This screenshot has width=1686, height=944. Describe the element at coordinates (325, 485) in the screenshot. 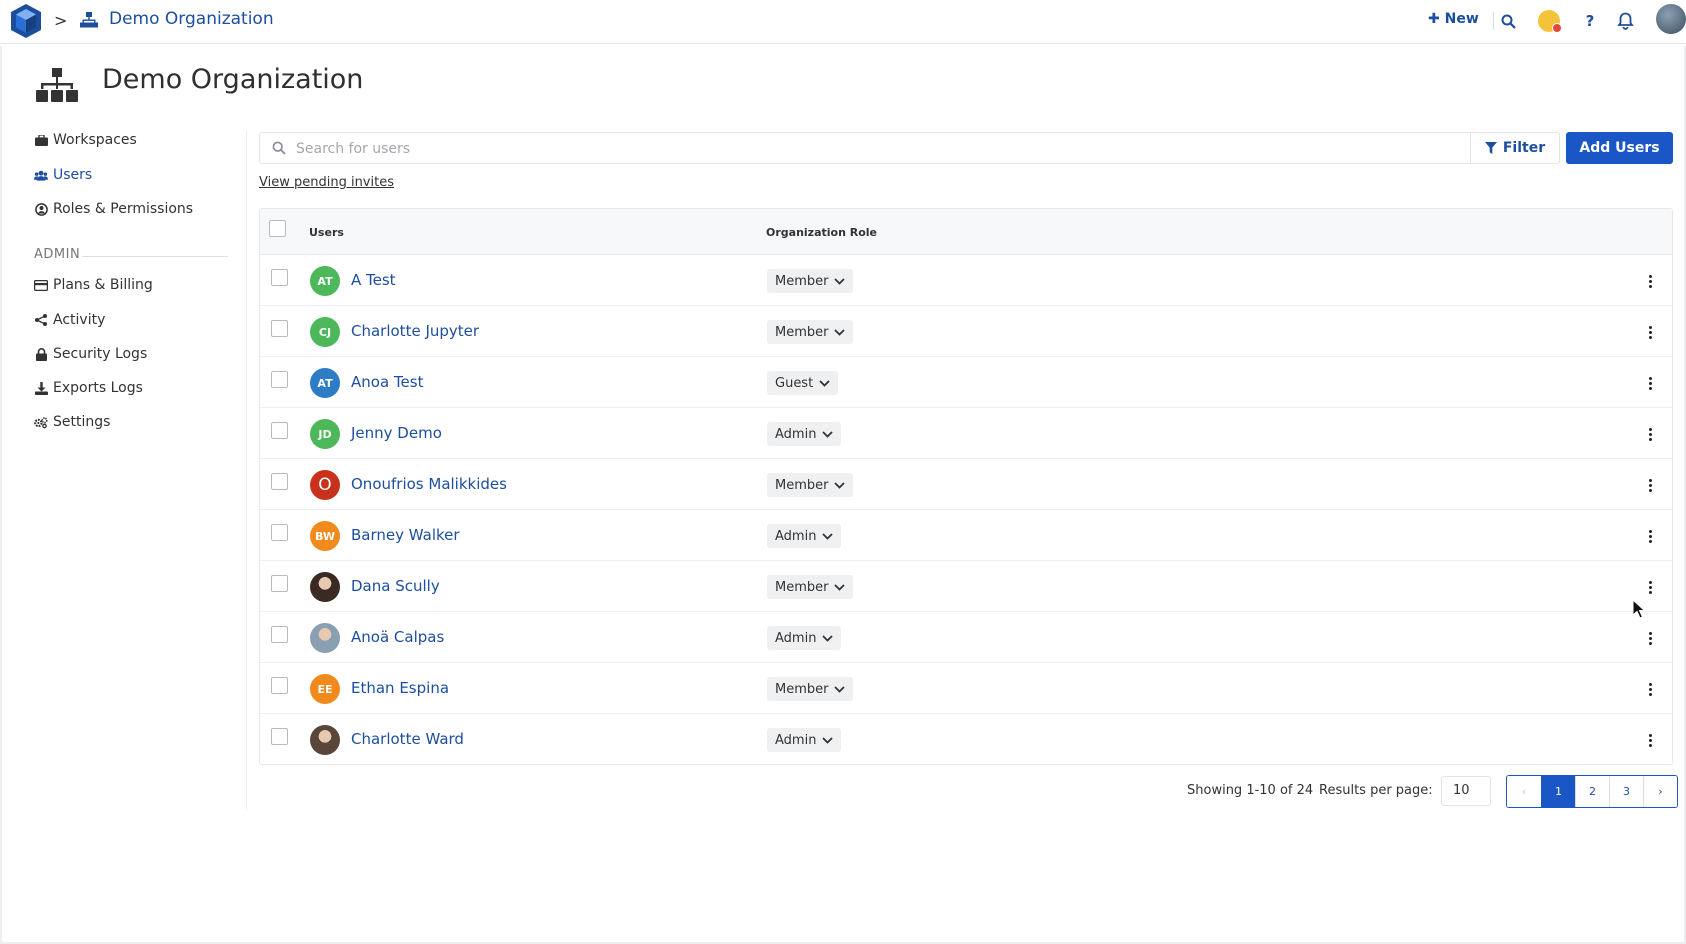

I see `avatar: O` at that location.